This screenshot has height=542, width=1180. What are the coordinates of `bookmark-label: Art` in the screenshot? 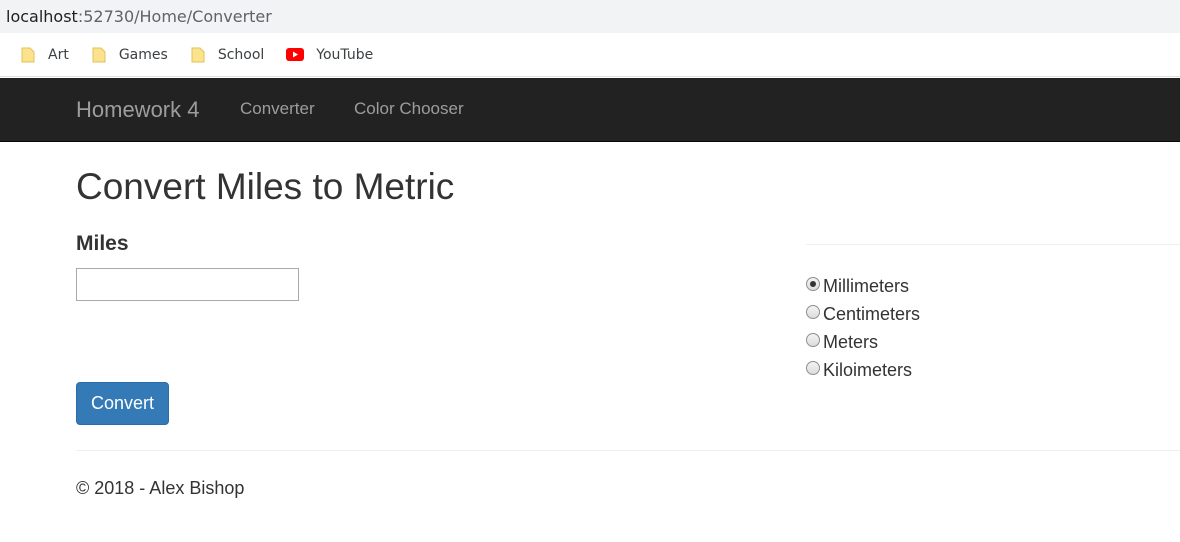 It's located at (58, 54).